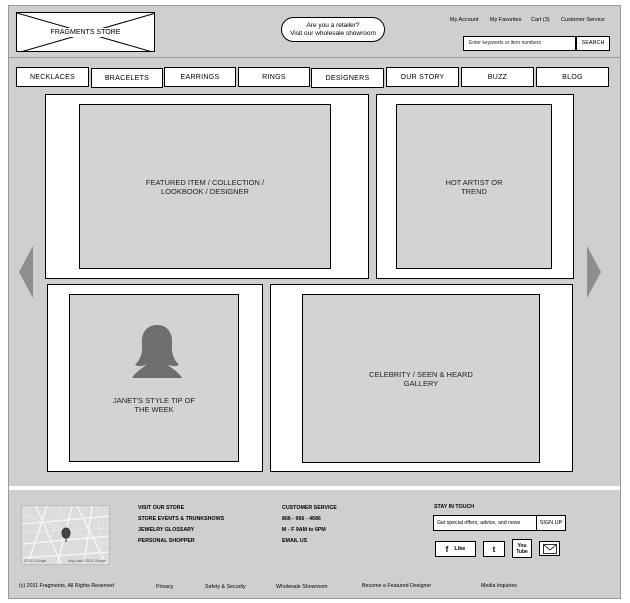 The image size is (630, 603). What do you see at coordinates (166, 541) in the screenshot?
I see `personal-shopper-link: PERSONAL SHOPPER` at bounding box center [166, 541].